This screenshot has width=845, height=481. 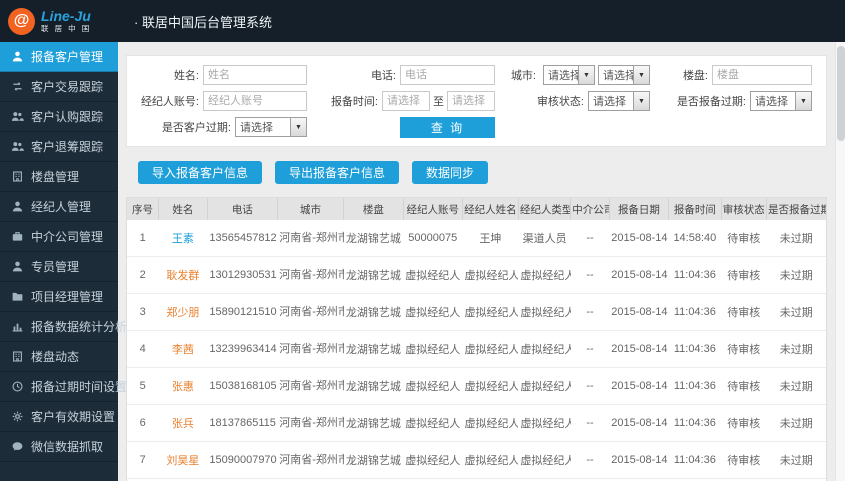 What do you see at coordinates (67, 447) in the screenshot?
I see `sidebar-item-label: 微信数据抓取` at bounding box center [67, 447].